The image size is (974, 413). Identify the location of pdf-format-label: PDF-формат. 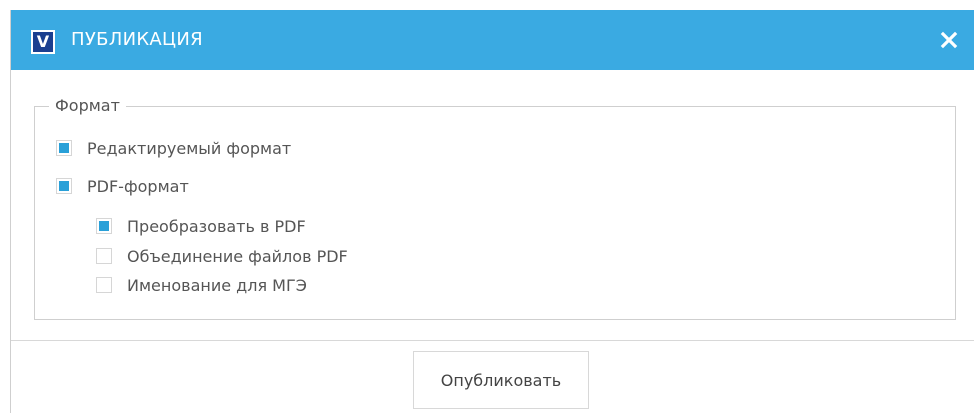
(138, 186).